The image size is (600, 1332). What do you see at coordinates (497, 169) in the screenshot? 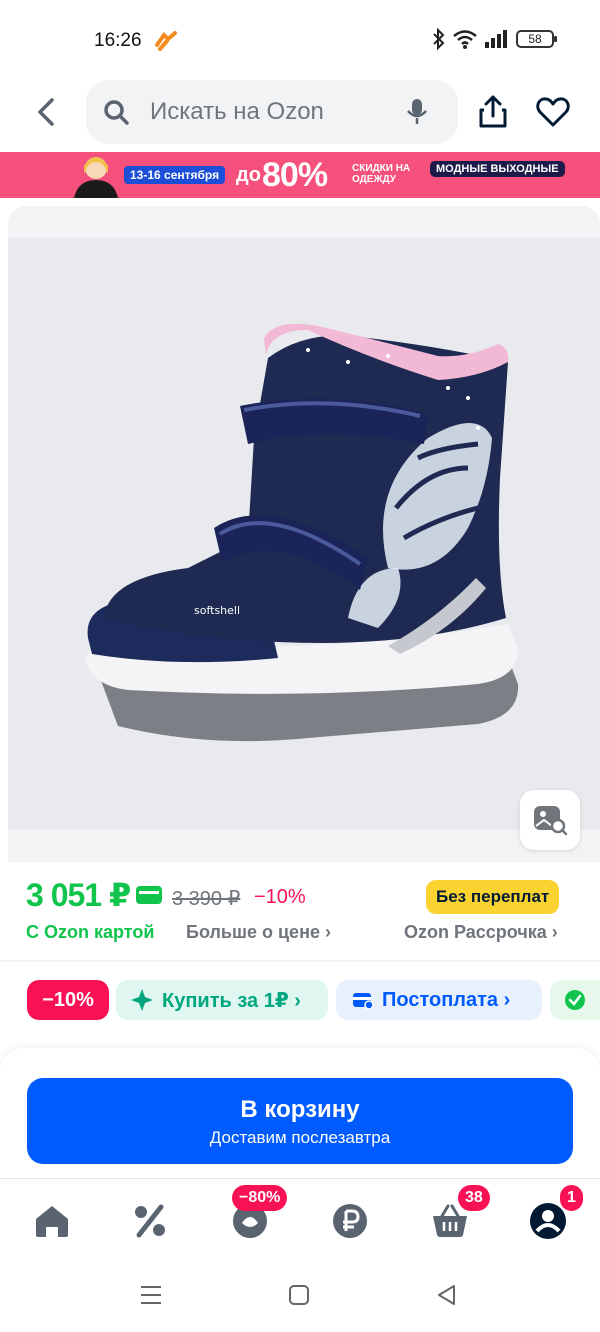
I see `promo-weekend-badge: МОДНЫЕ ВЫХОДНЫЕ` at bounding box center [497, 169].